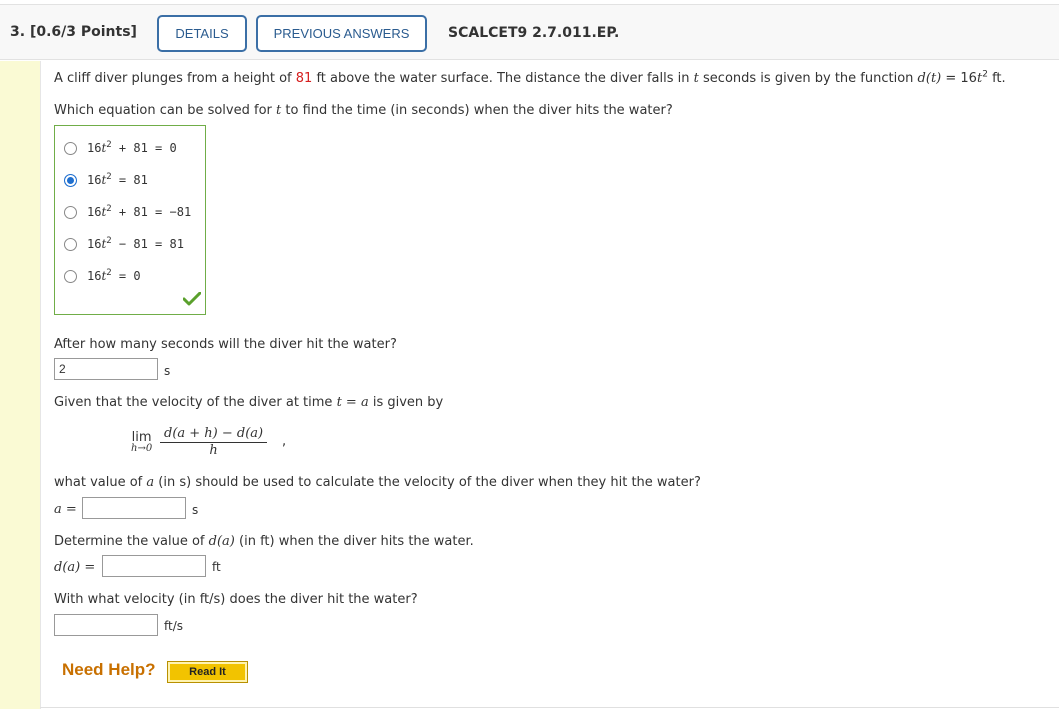  What do you see at coordinates (106, 369) in the screenshot?
I see `q2-answer-input: 2` at bounding box center [106, 369].